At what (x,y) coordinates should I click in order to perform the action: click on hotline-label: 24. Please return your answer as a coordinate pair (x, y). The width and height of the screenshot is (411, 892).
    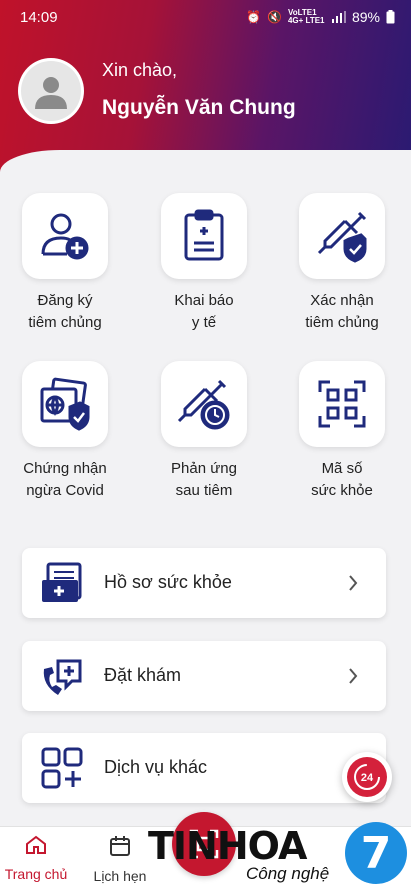
    Looking at the image, I should click on (367, 778).